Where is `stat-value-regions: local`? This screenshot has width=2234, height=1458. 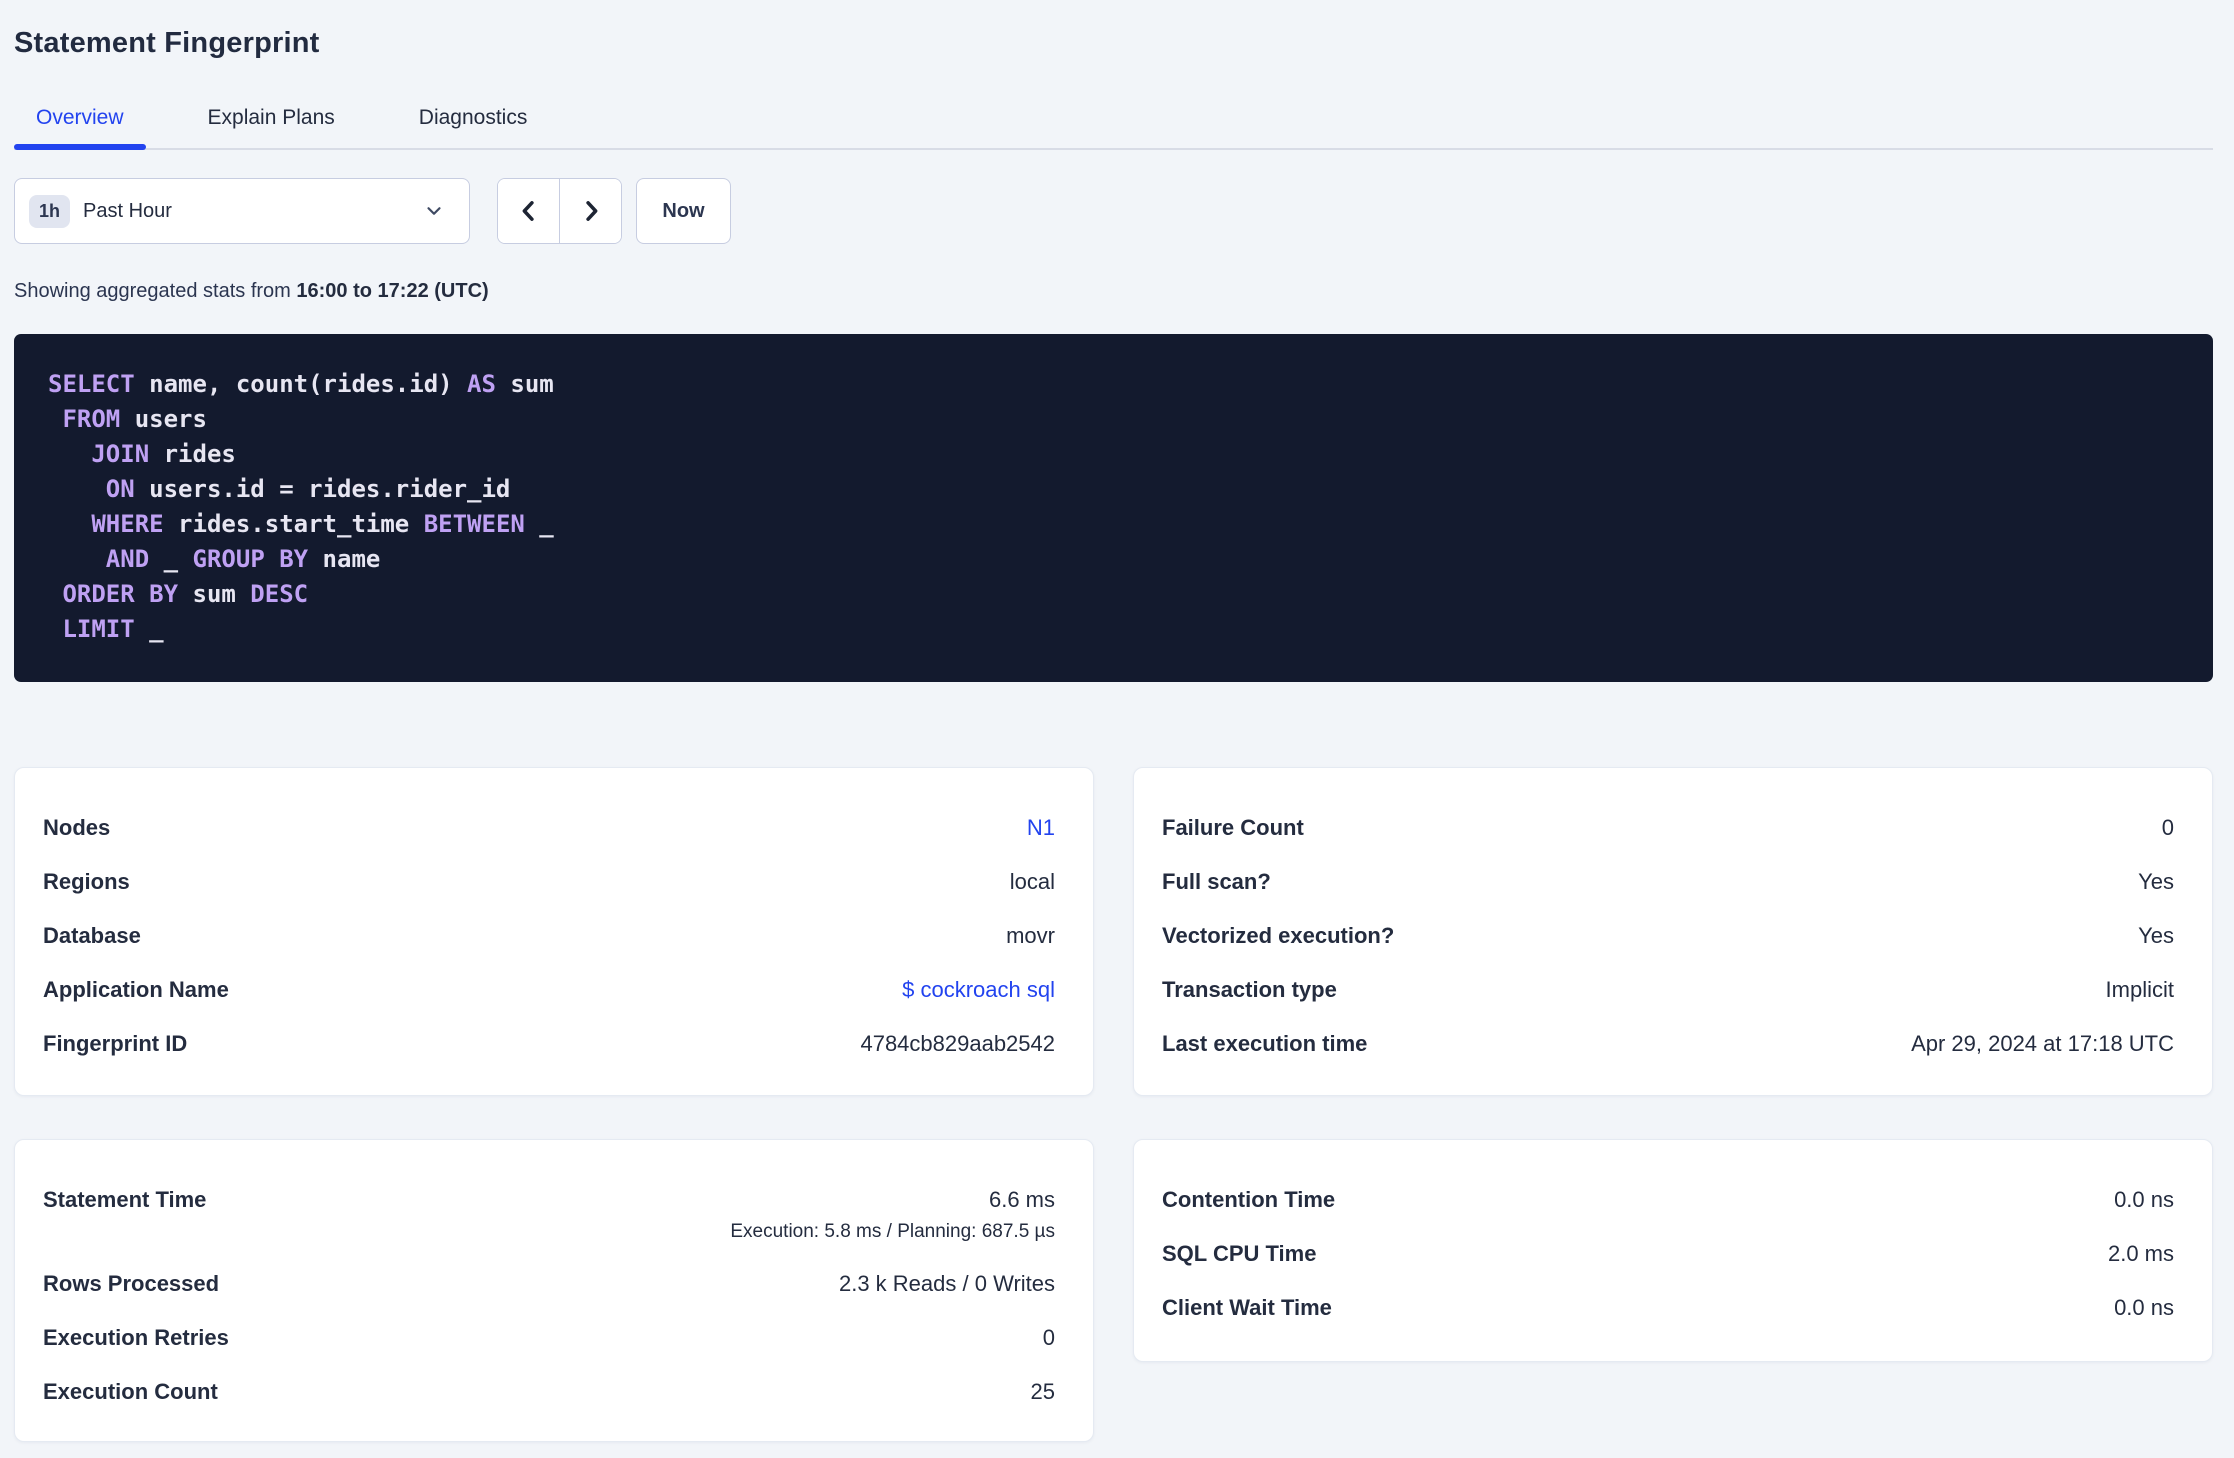 stat-value-regions: local is located at coordinates (1032, 881).